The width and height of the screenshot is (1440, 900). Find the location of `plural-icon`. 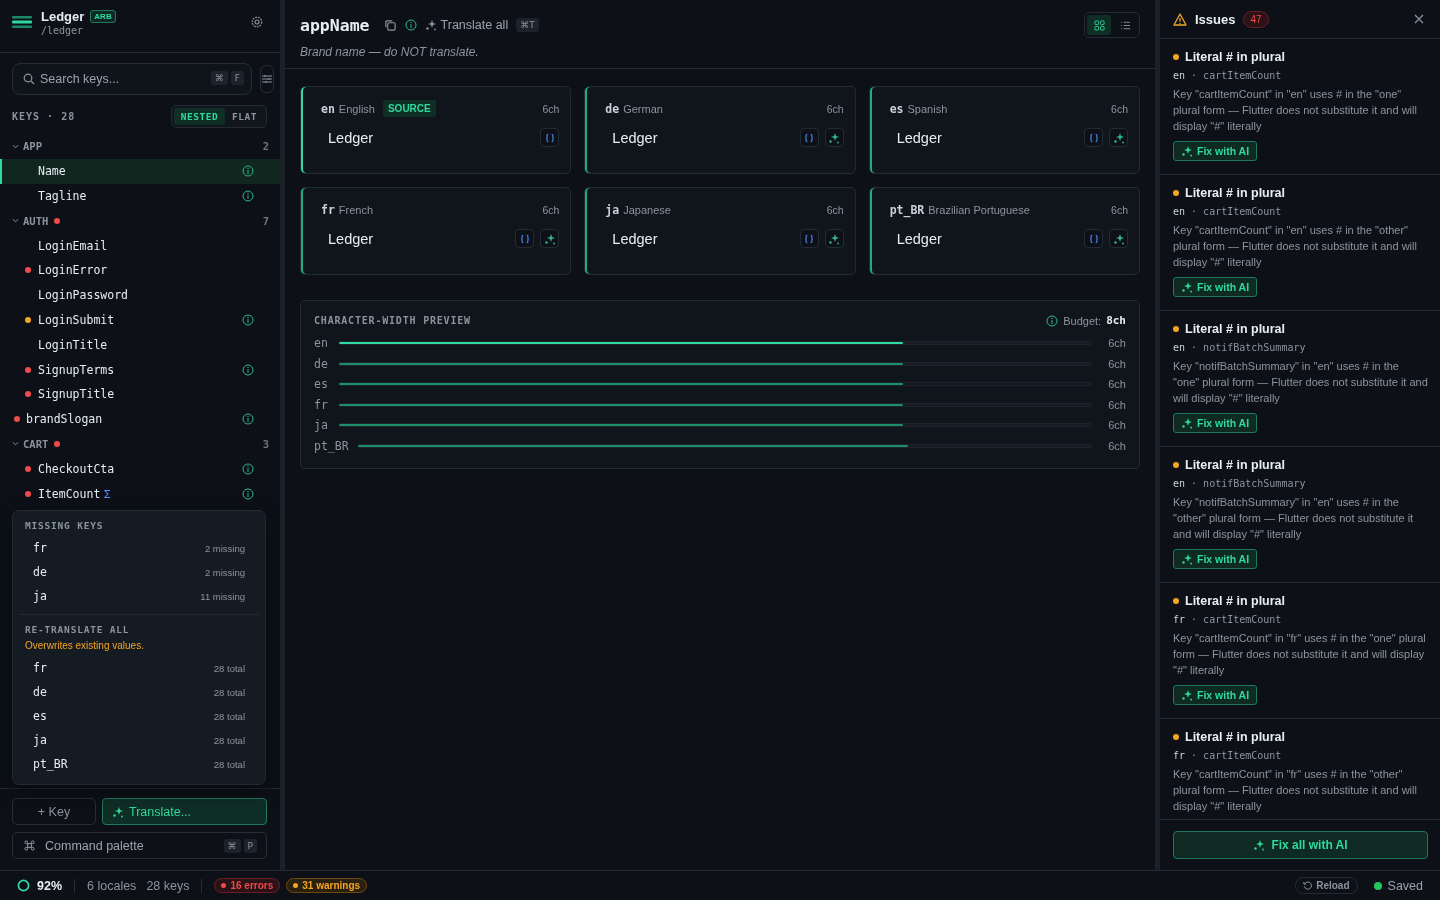

plural-icon is located at coordinates (108, 493).